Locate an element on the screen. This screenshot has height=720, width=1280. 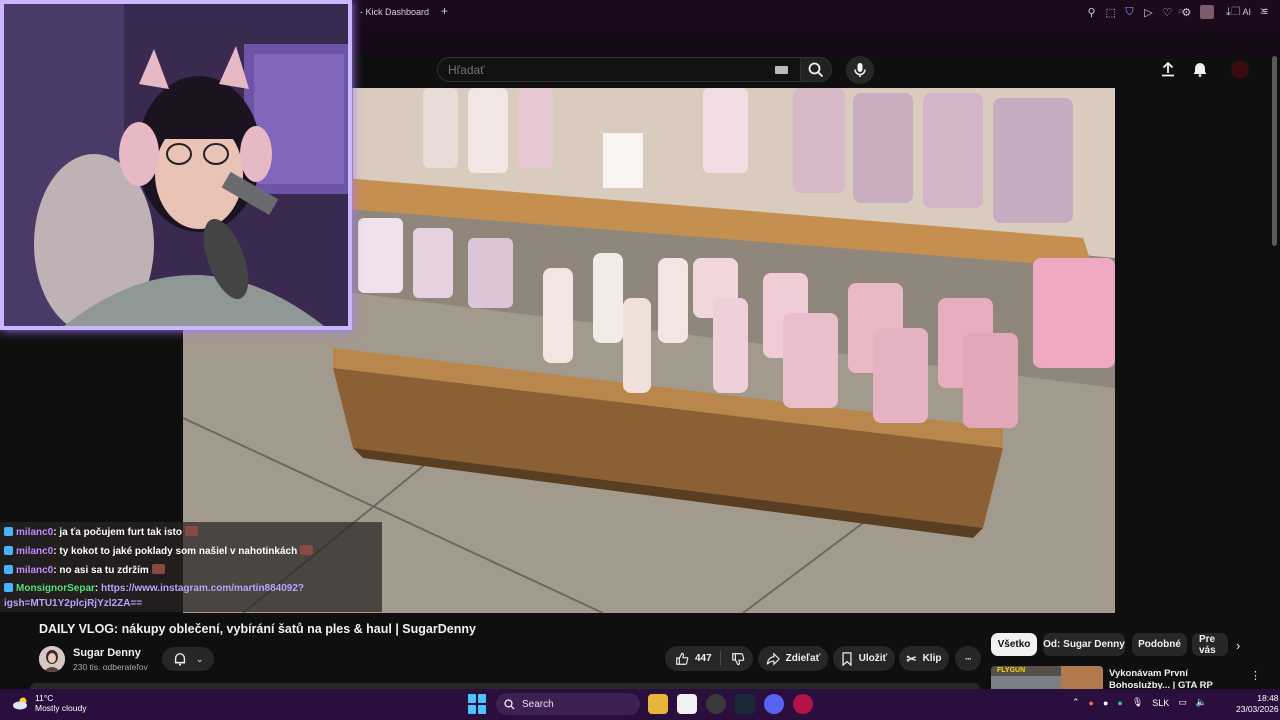
chip-related: Podobné is located at coordinates (1159, 644).